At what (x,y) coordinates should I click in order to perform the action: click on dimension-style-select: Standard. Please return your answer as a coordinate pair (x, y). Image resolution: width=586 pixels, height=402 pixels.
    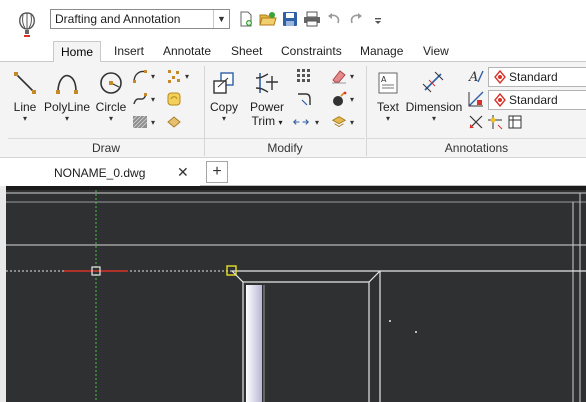
    Looking at the image, I should click on (537, 100).